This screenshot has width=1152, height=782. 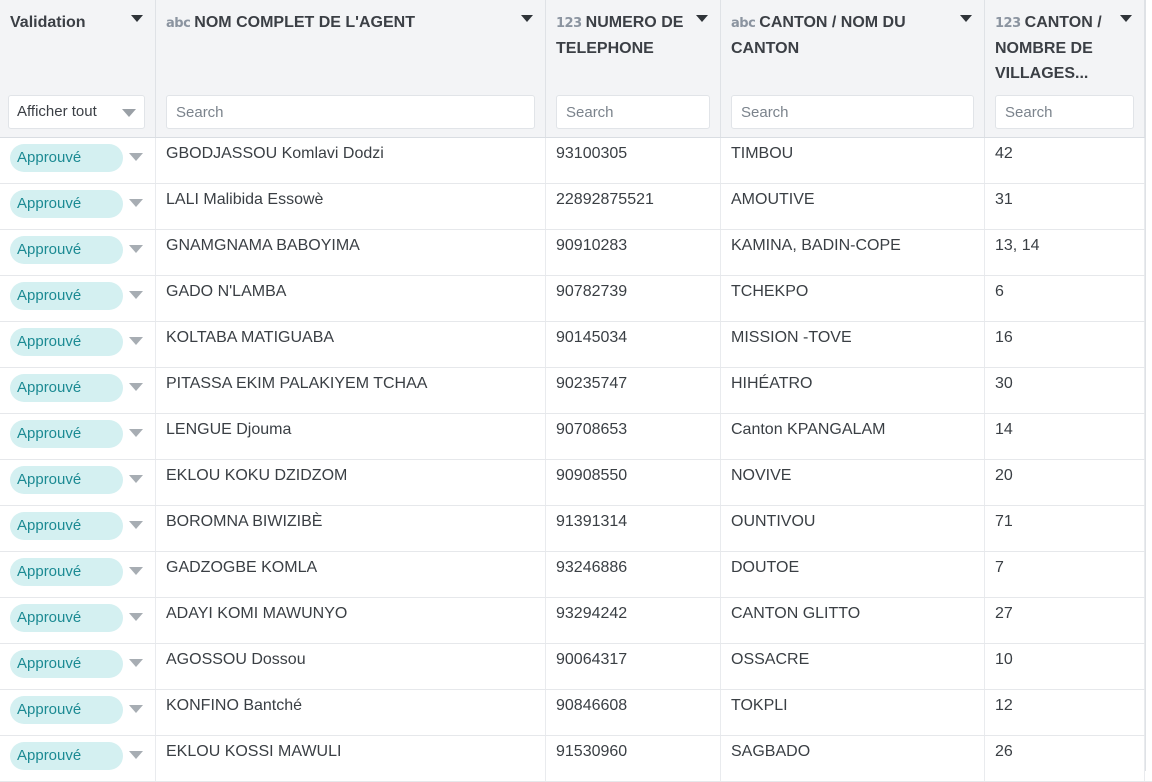 I want to click on canton-cell: Canton KPANGALAM, so click(x=853, y=436).